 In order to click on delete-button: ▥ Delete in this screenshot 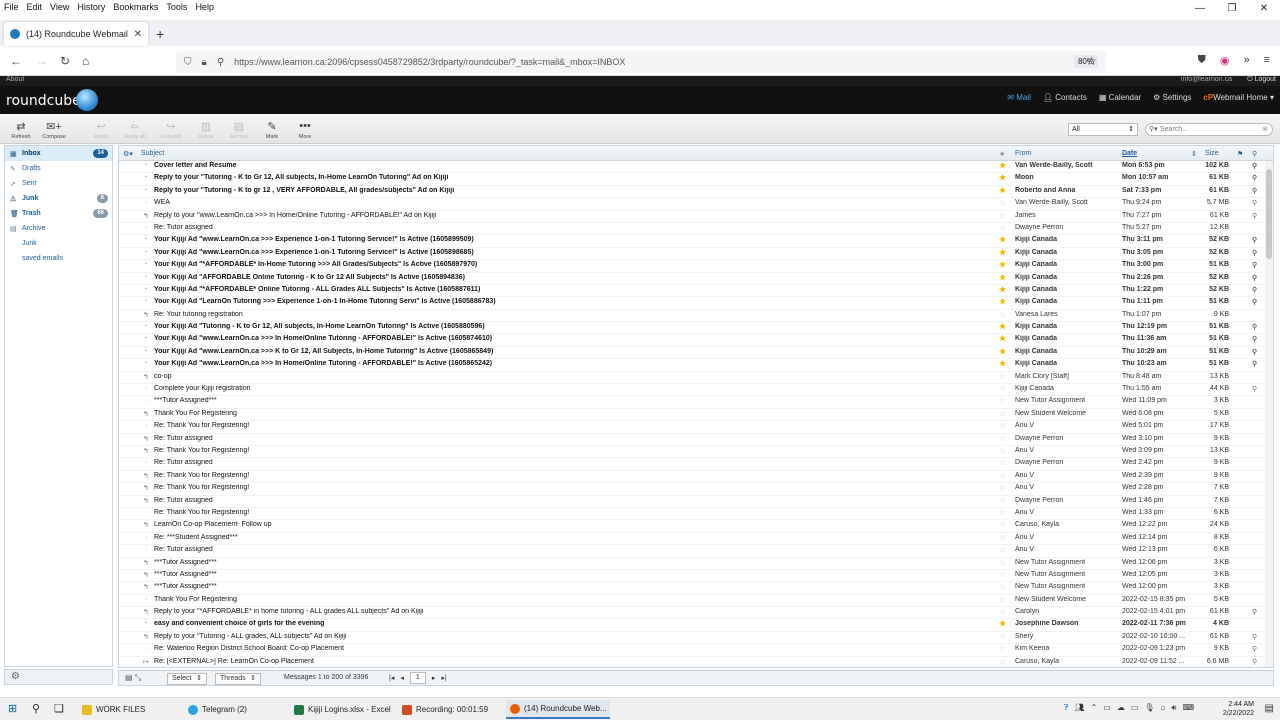, I will do `click(206, 130)`.